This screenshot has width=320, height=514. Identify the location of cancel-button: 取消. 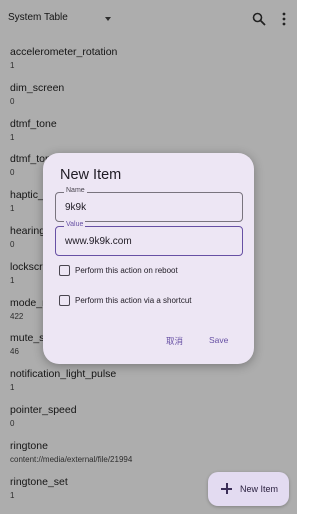
(174, 341).